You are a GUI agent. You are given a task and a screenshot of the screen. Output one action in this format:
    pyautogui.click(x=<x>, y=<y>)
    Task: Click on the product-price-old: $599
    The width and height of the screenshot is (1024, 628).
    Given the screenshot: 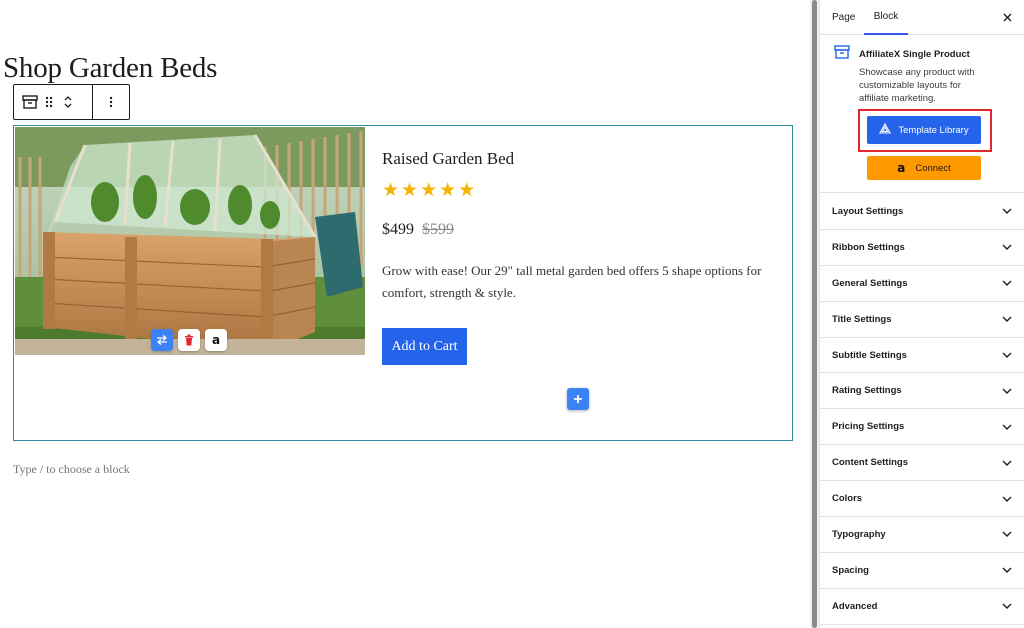 What is the action you would take?
    pyautogui.click(x=438, y=230)
    